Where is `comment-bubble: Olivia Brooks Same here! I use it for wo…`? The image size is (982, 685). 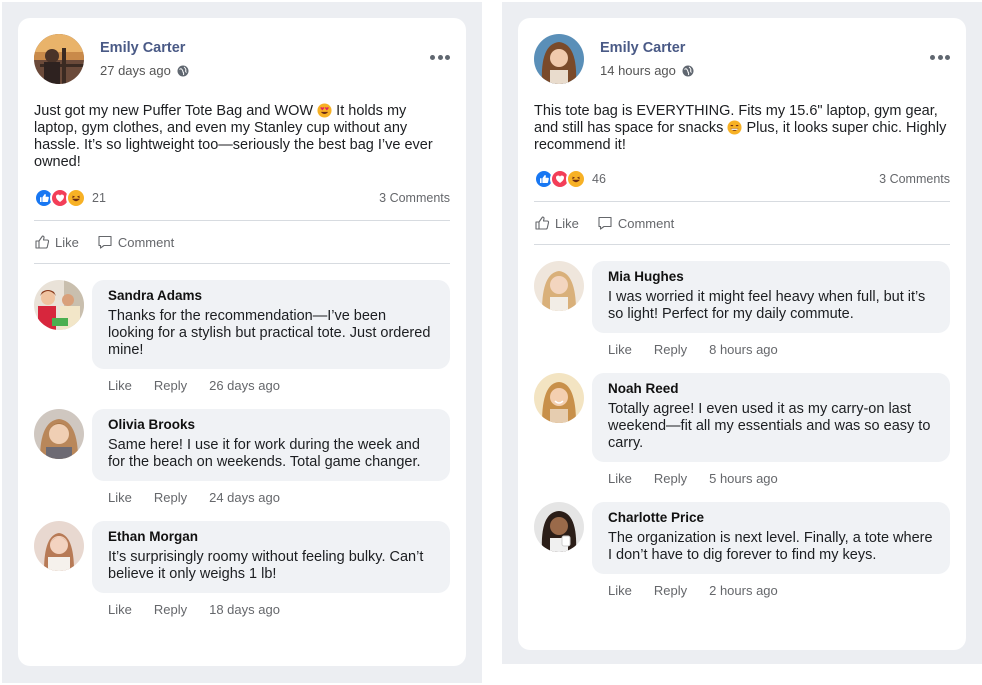 comment-bubble: Olivia Brooks Same here! I use it for wo… is located at coordinates (271, 445).